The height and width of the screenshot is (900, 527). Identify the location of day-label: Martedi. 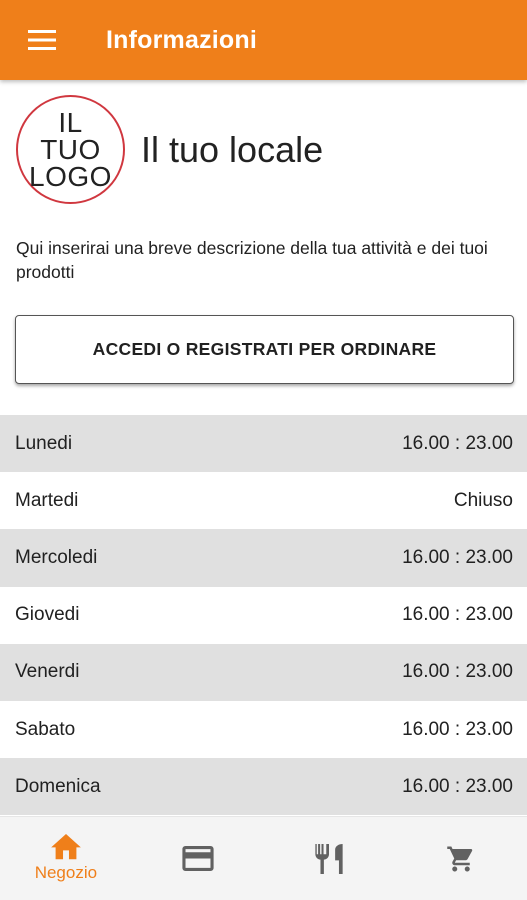
(47, 500).